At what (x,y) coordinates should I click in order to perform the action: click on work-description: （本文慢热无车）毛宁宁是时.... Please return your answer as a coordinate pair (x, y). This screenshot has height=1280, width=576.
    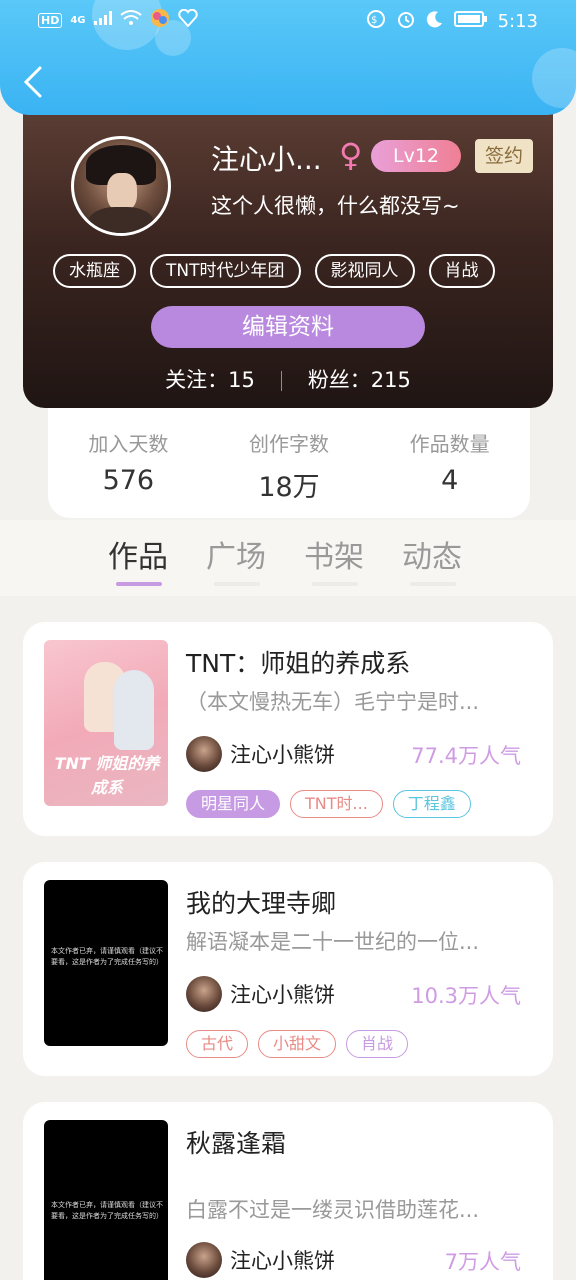
    Looking at the image, I should click on (333, 702).